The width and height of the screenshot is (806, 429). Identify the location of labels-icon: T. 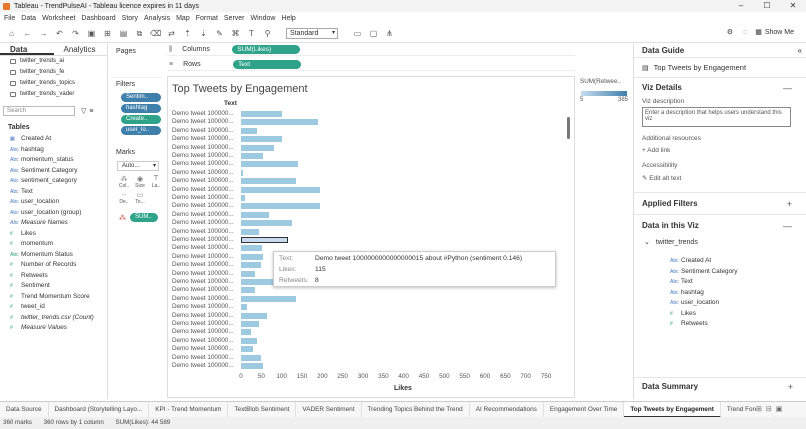
(251, 33).